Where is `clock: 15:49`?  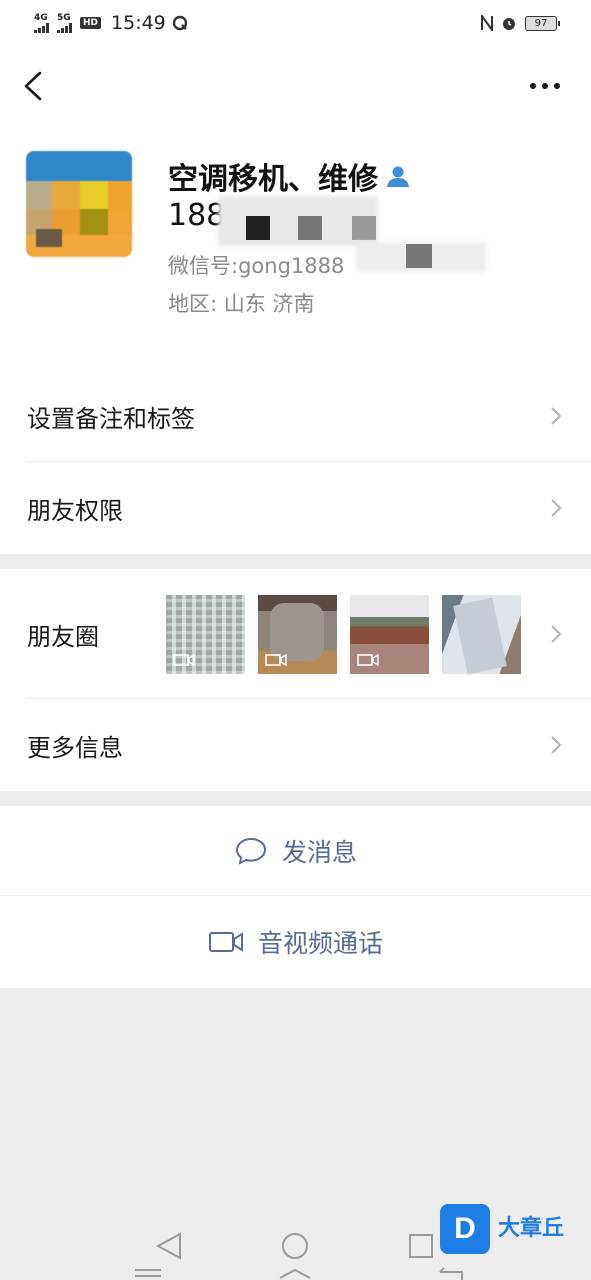 clock: 15:49 is located at coordinates (138, 23).